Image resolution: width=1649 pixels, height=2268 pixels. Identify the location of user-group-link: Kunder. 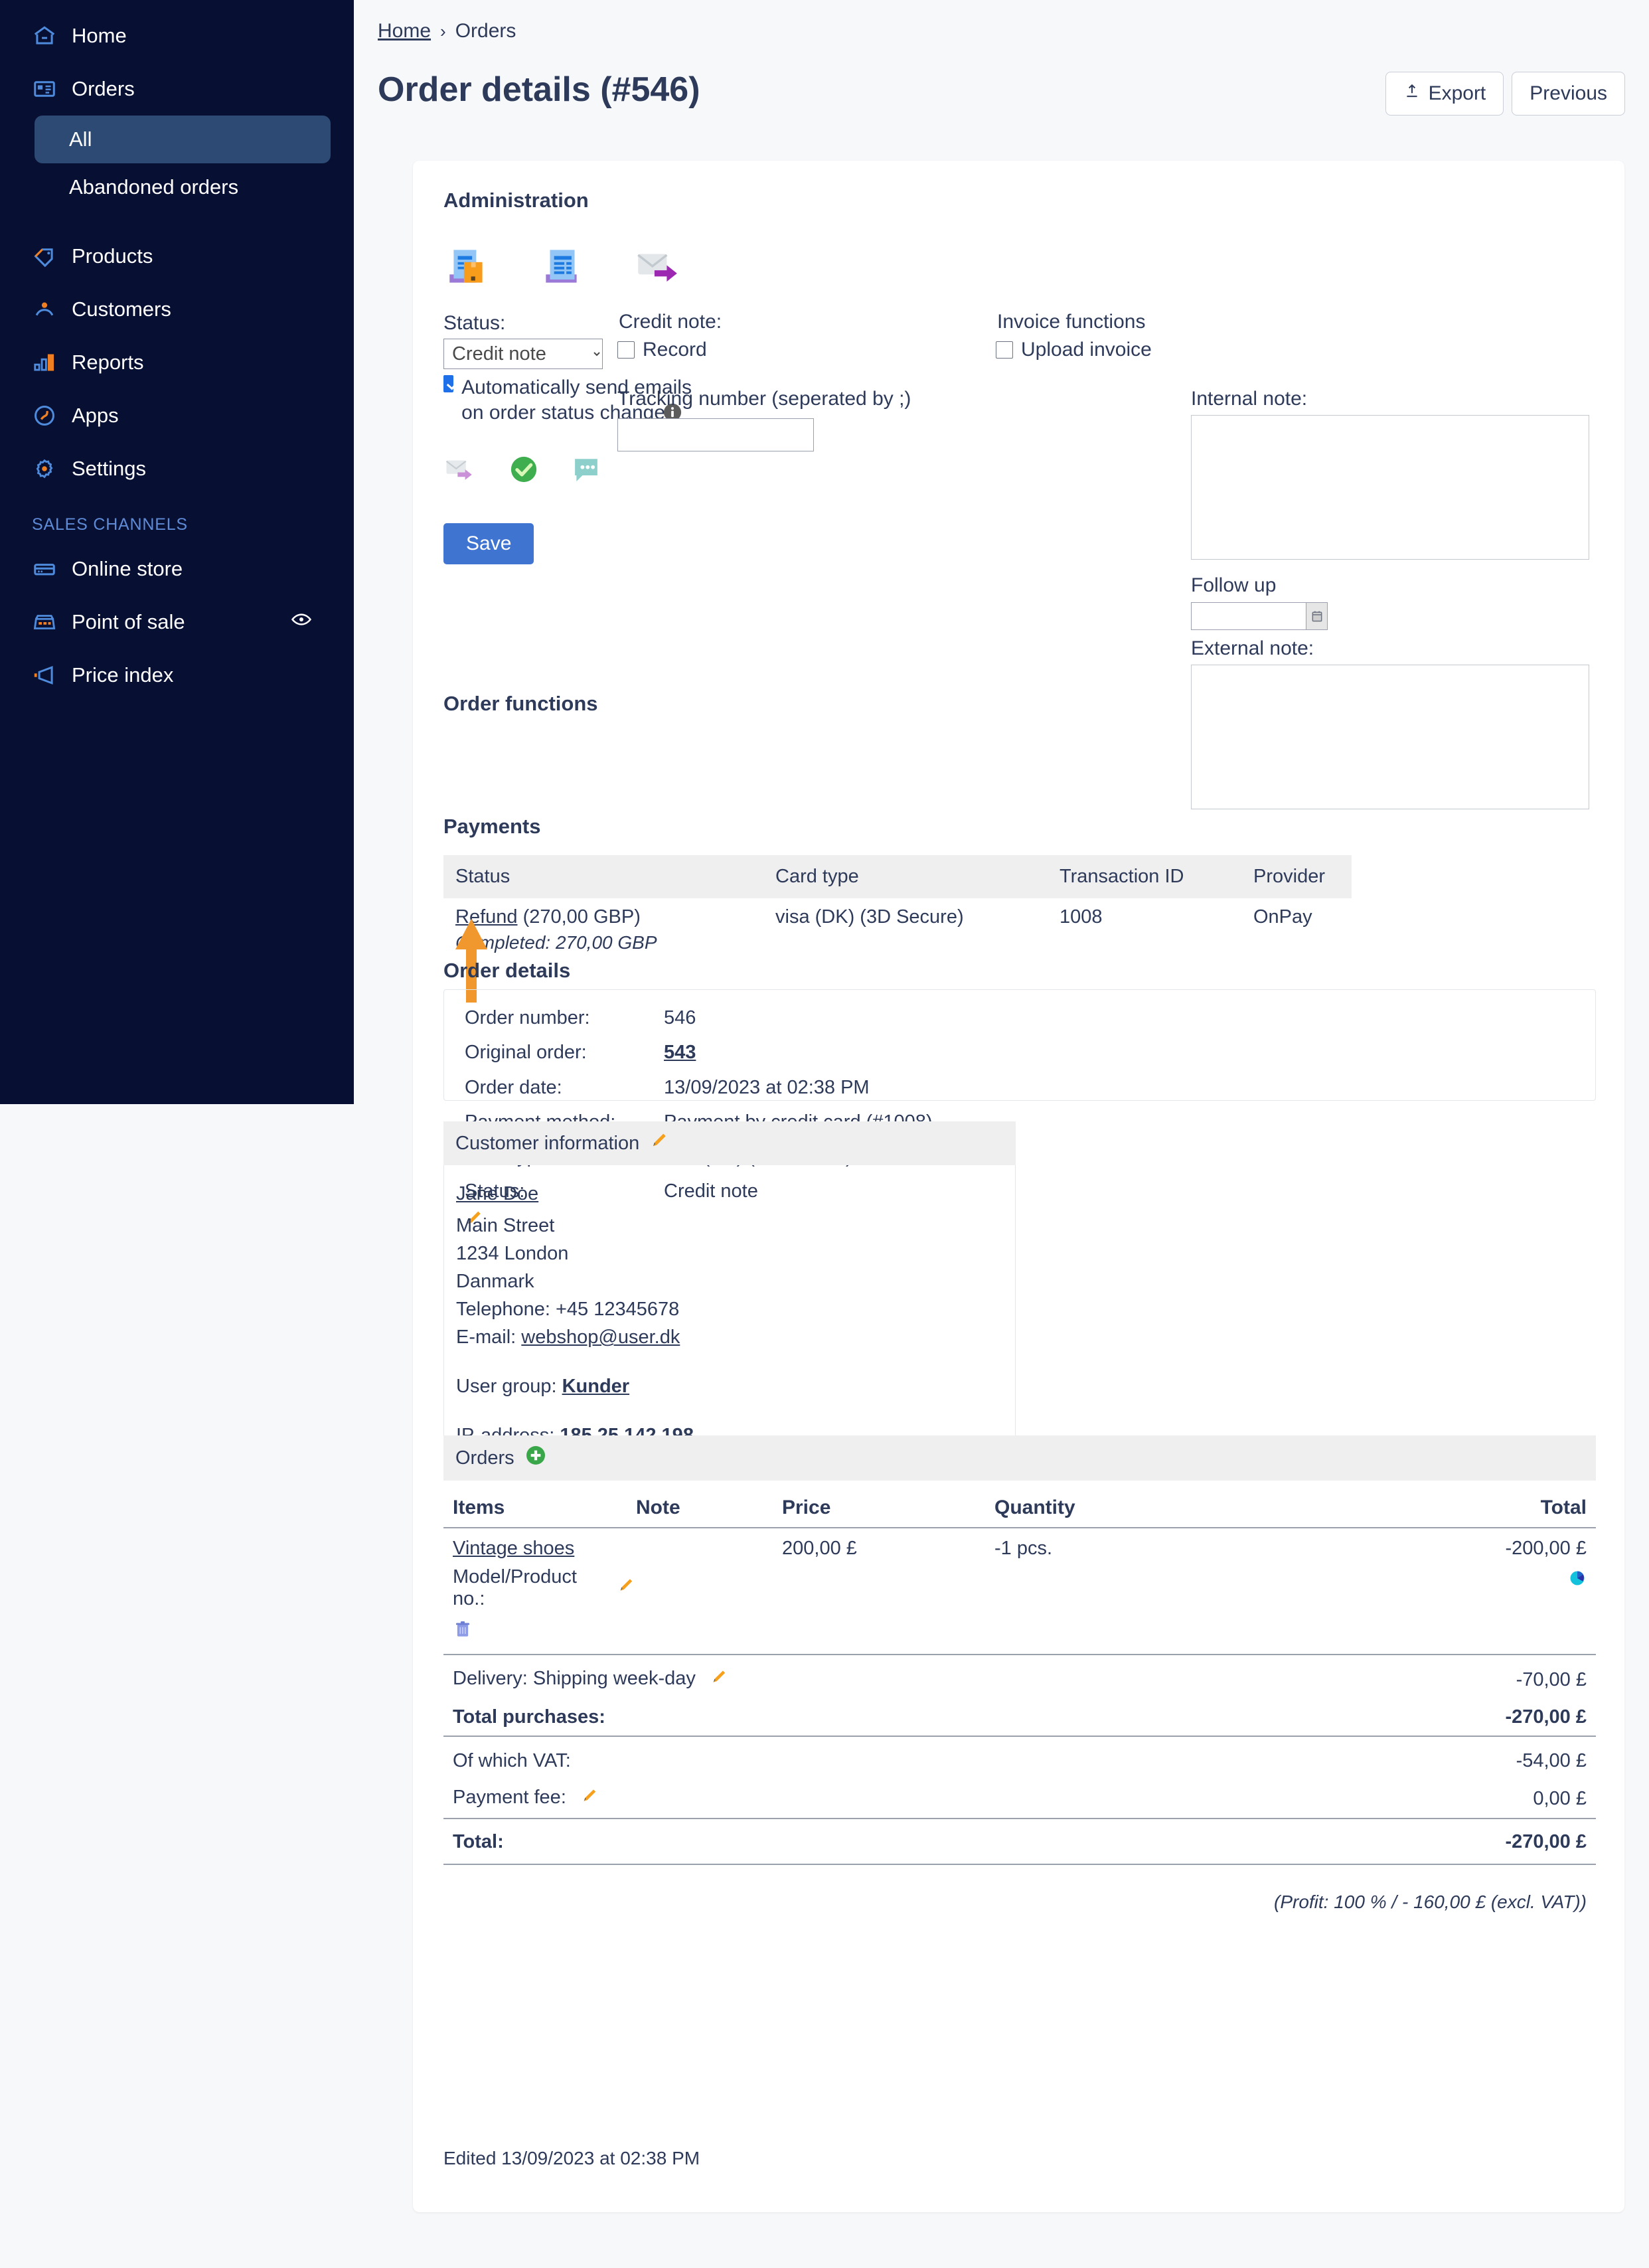
(596, 1386).